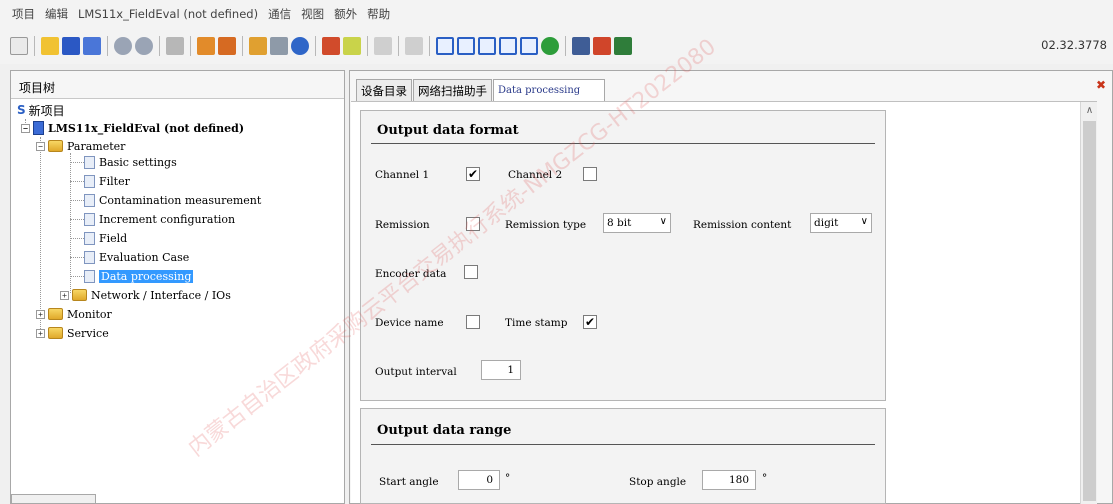  Describe the element at coordinates (473, 322) in the screenshot. I see `device-name-checkbox` at that location.